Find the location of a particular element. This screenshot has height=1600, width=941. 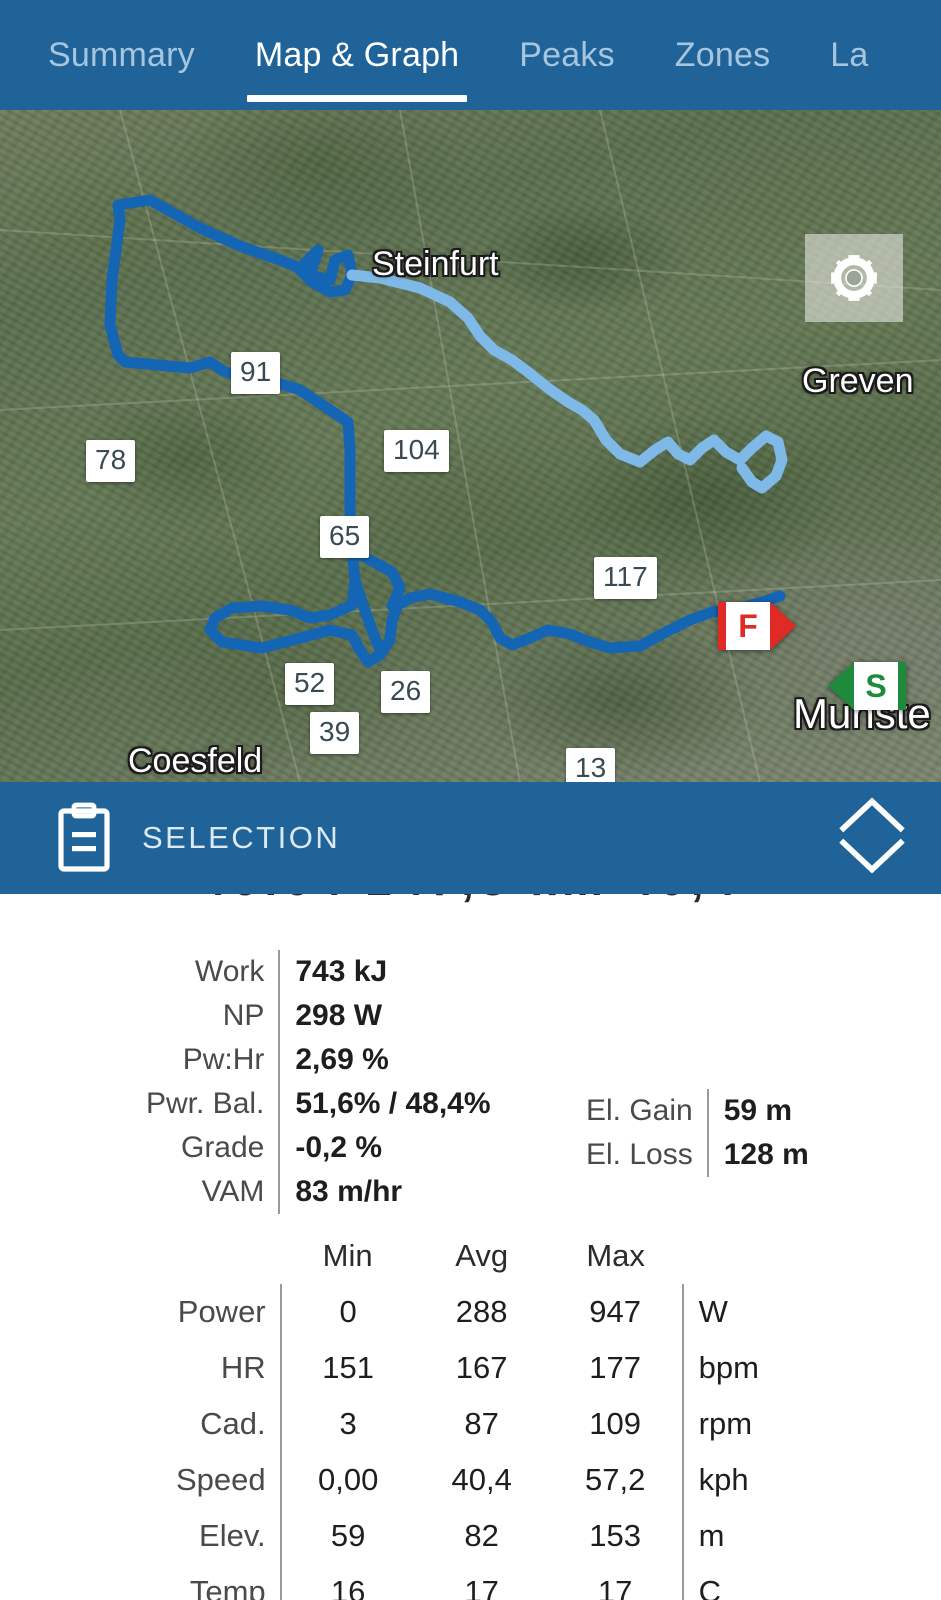

finish-marker-band is located at coordinates (722, 626).